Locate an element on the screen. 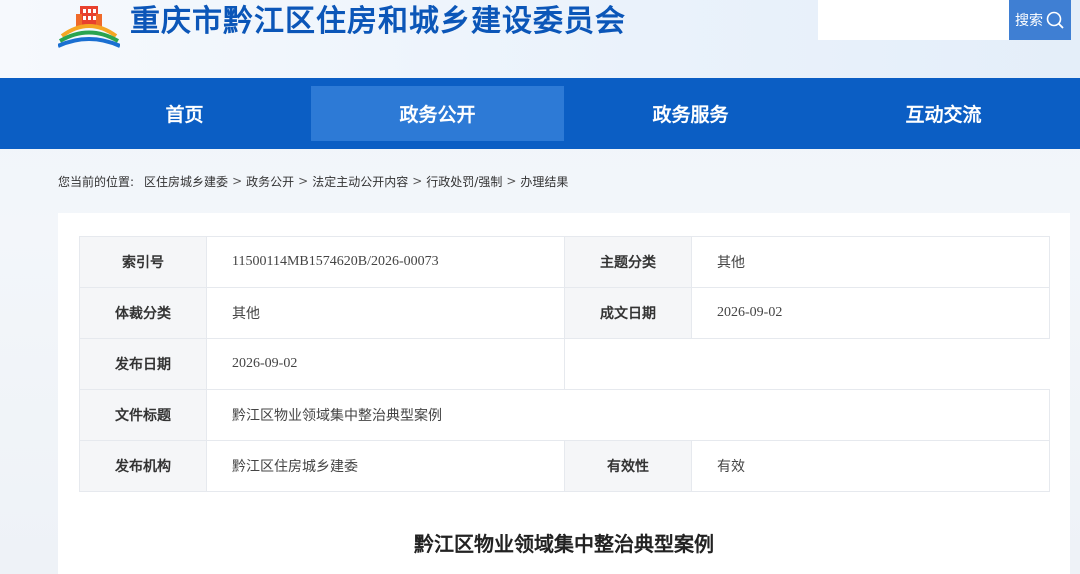 This screenshot has width=1080, height=574. site-header: 重庆市黔江区住房和城乡建设委员会 搜索 is located at coordinates (540, 39).